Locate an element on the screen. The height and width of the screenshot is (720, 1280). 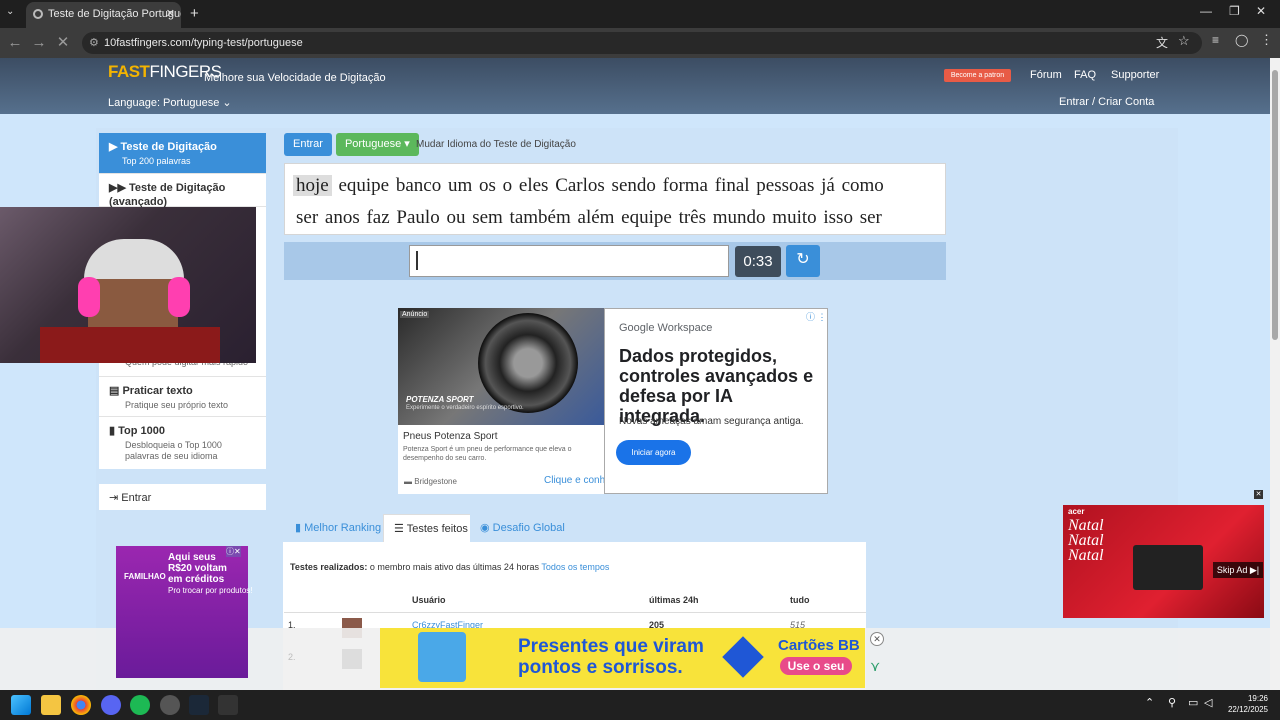
tab-desafio-global: ◉ Desafio Global is located at coordinates (522, 528).